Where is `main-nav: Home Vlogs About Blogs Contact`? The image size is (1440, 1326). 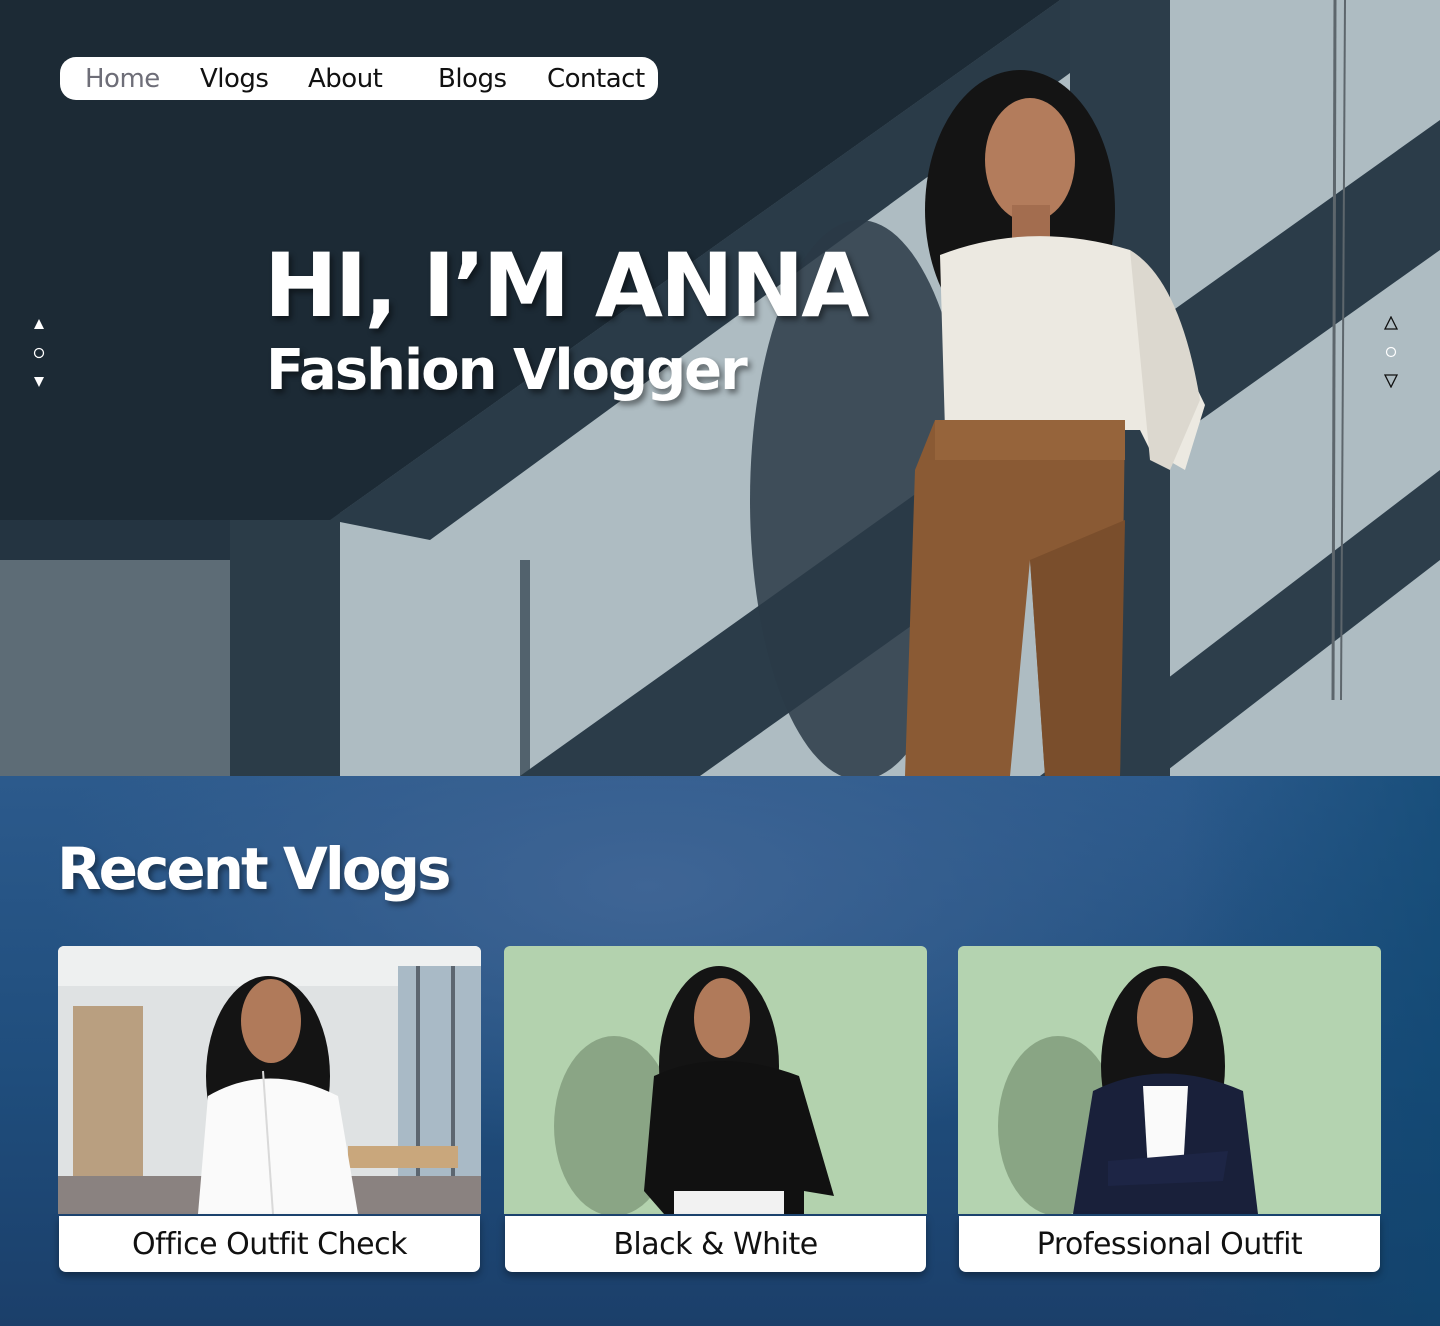
main-nav: Home Vlogs About Blogs Contact is located at coordinates (359, 78).